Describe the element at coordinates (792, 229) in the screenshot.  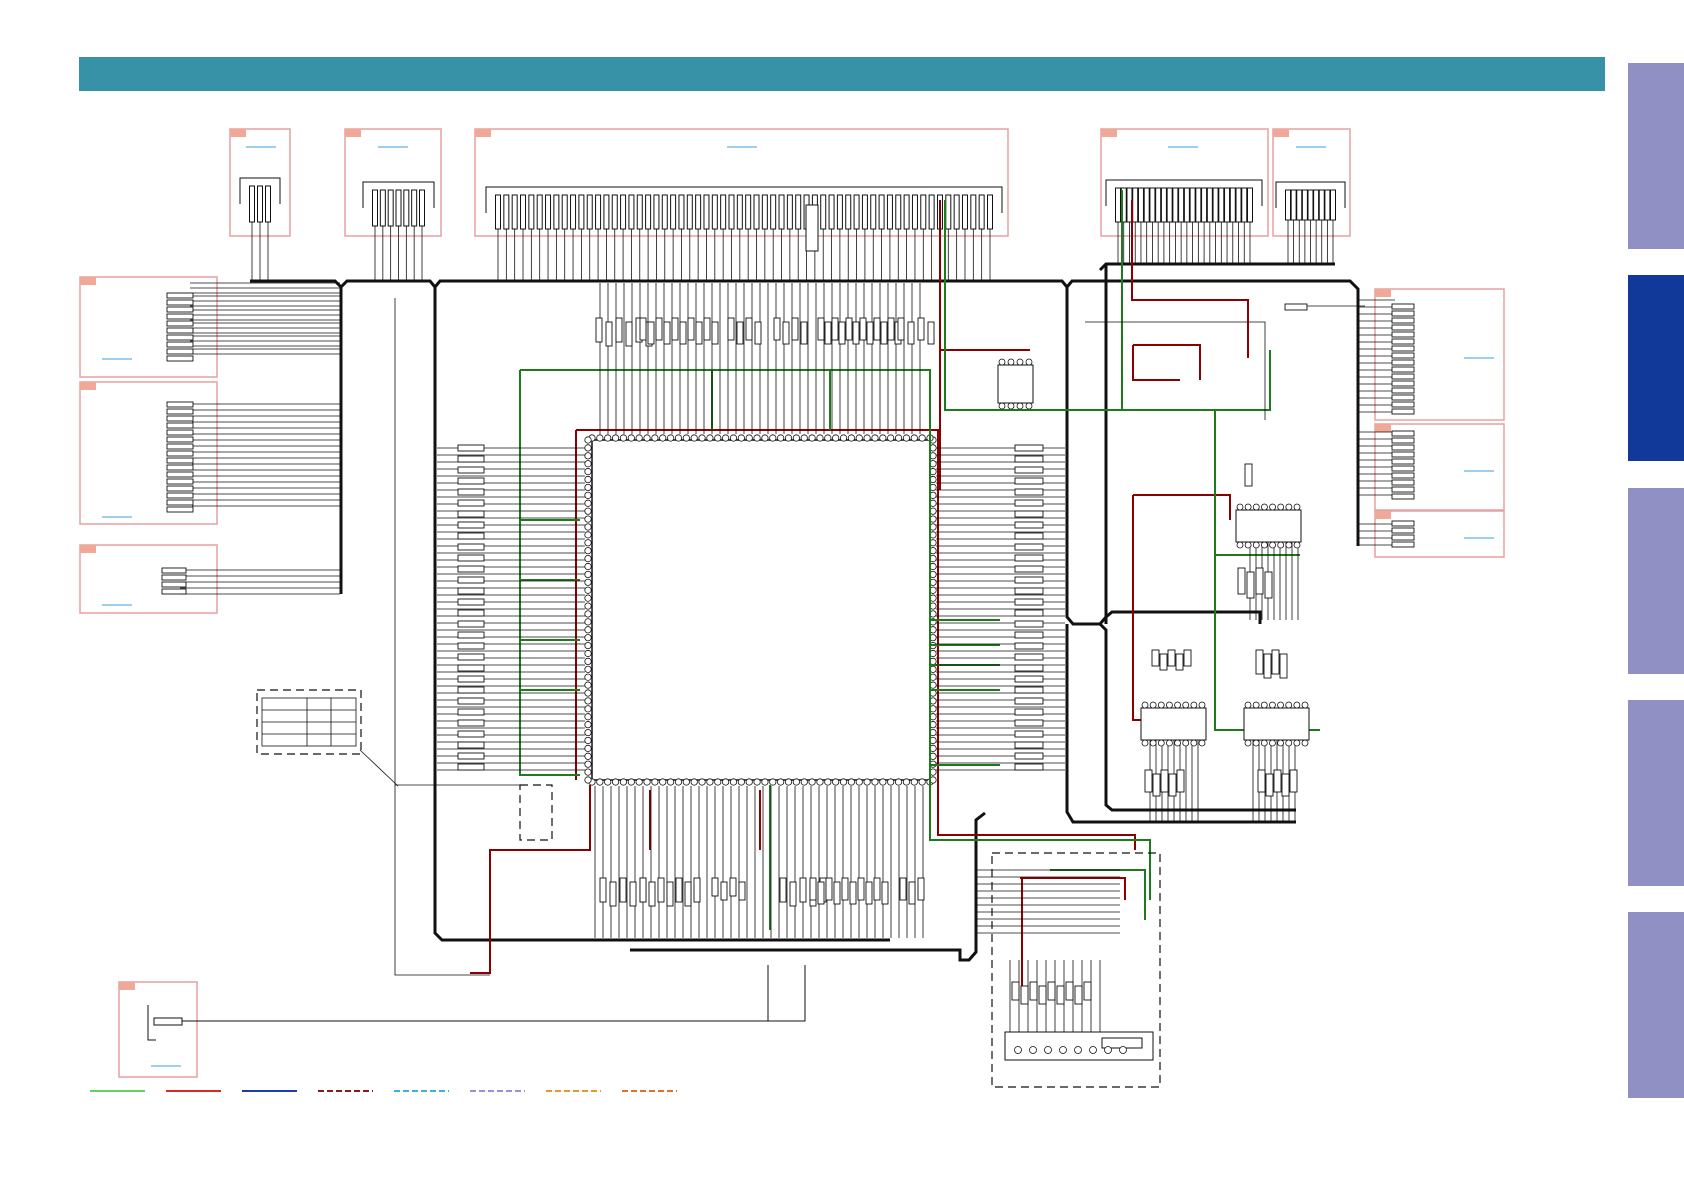
I see `connector-pins` at that location.